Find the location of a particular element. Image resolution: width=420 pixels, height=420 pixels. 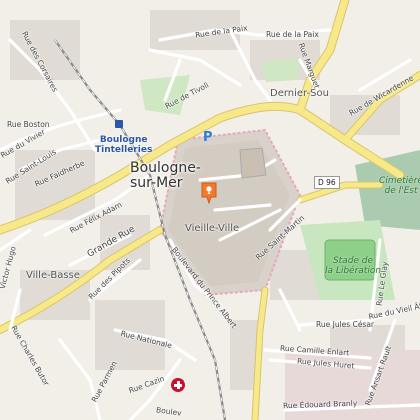

station-label: Boulogne Tintelleries is located at coordinates (123, 145).